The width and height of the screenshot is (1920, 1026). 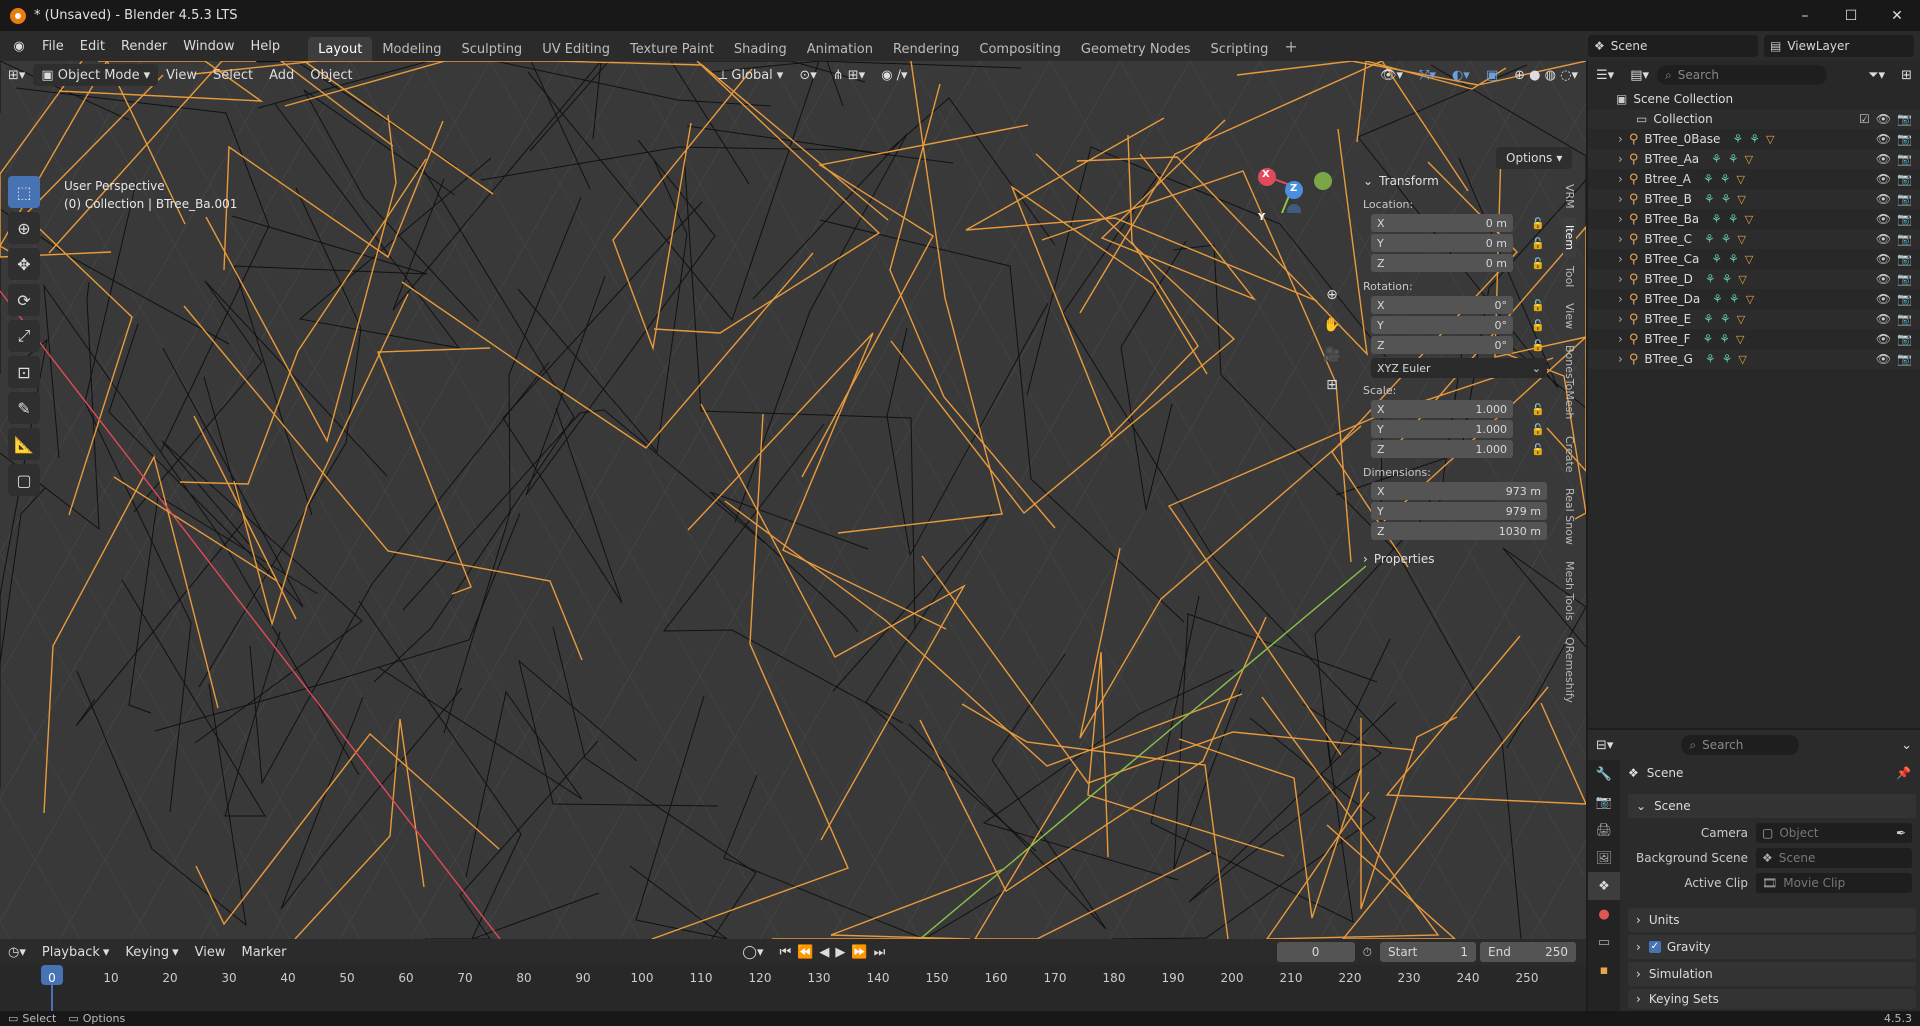 I want to click on transform-panel-header: ⌄ Transform, so click(x=1457, y=181).